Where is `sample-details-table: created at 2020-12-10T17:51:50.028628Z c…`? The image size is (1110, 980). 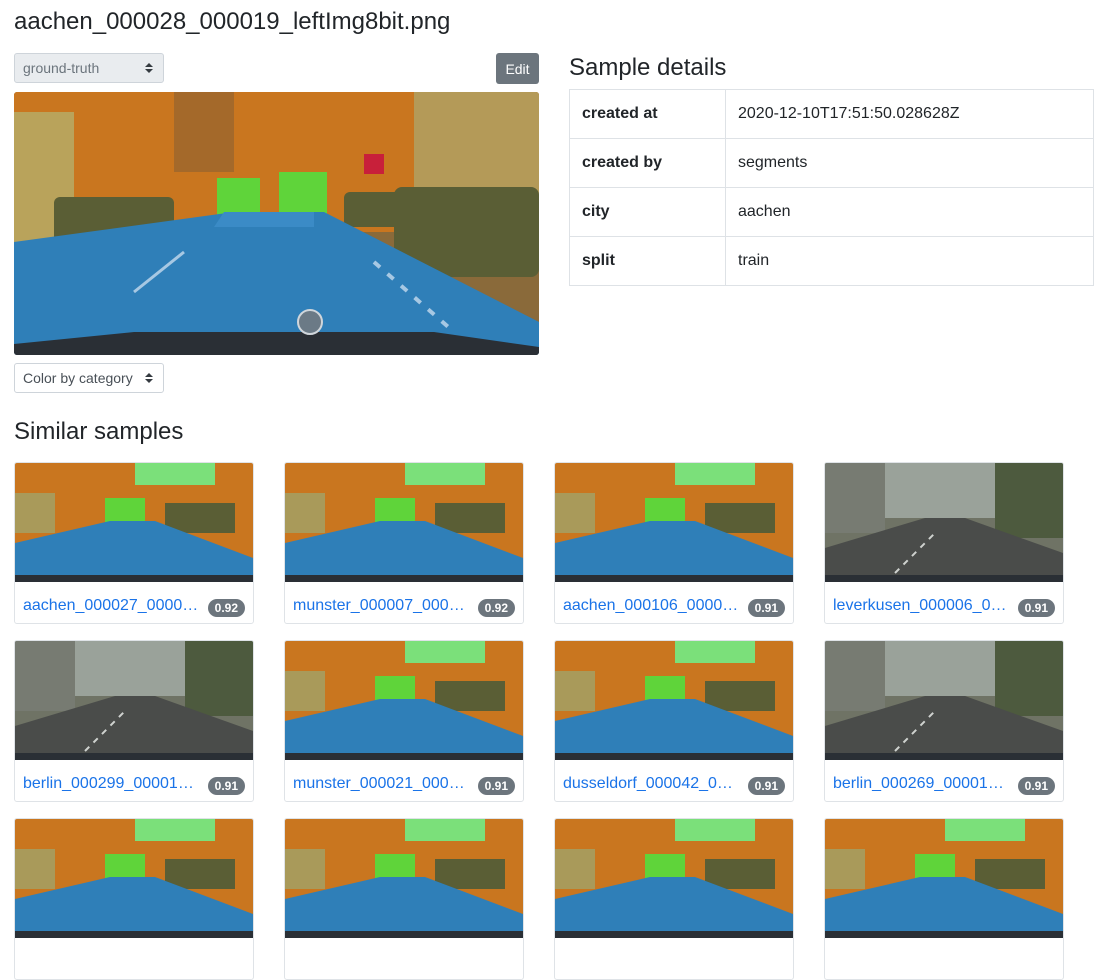
sample-details-table: created at 2020-12-10T17:51:50.028628Z c… is located at coordinates (831, 187).